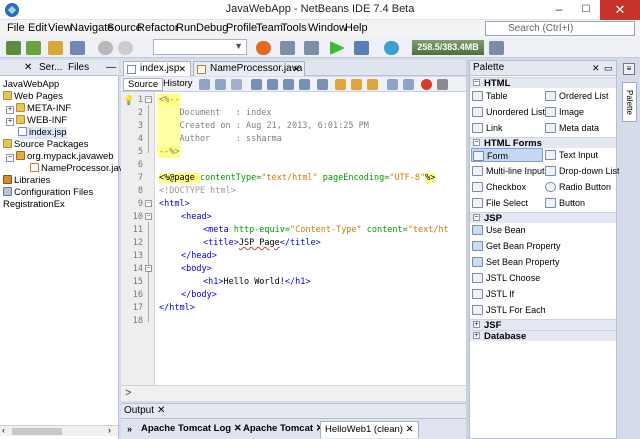 The image size is (640, 439). I want to click on back-icon, so click(204, 84).